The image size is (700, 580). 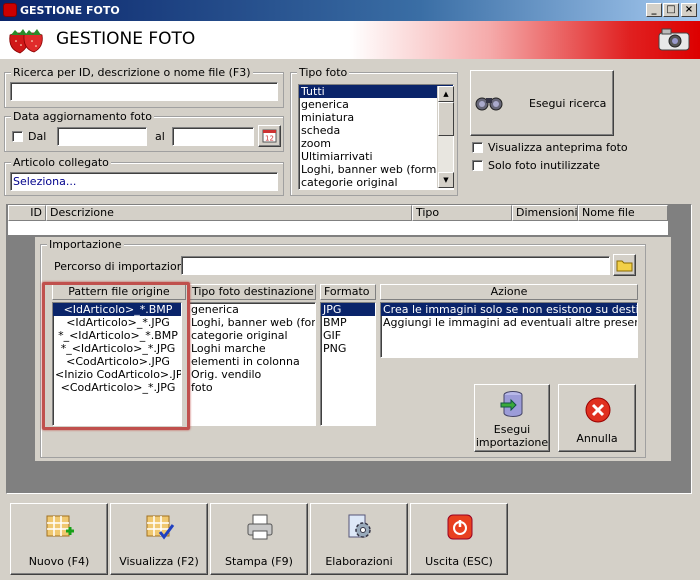 What do you see at coordinates (477, 165) in the screenshot?
I see `unused-checkbox` at bounding box center [477, 165].